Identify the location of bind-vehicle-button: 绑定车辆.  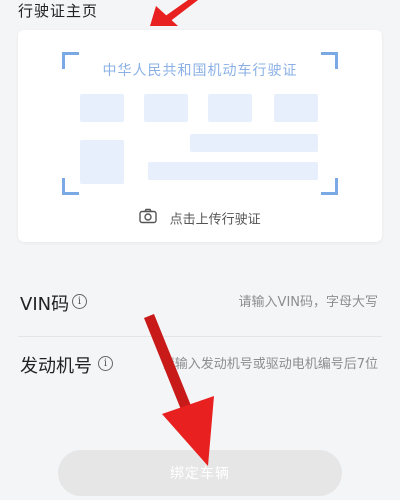
(200, 473).